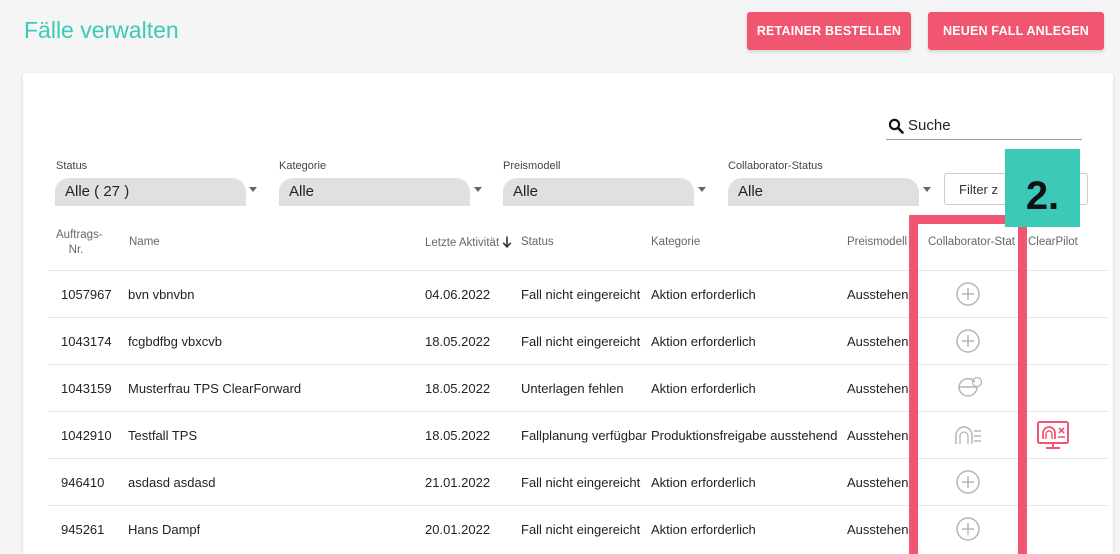 The image size is (1120, 554). What do you see at coordinates (83, 482) in the screenshot?
I see `row-nr: 946410` at bounding box center [83, 482].